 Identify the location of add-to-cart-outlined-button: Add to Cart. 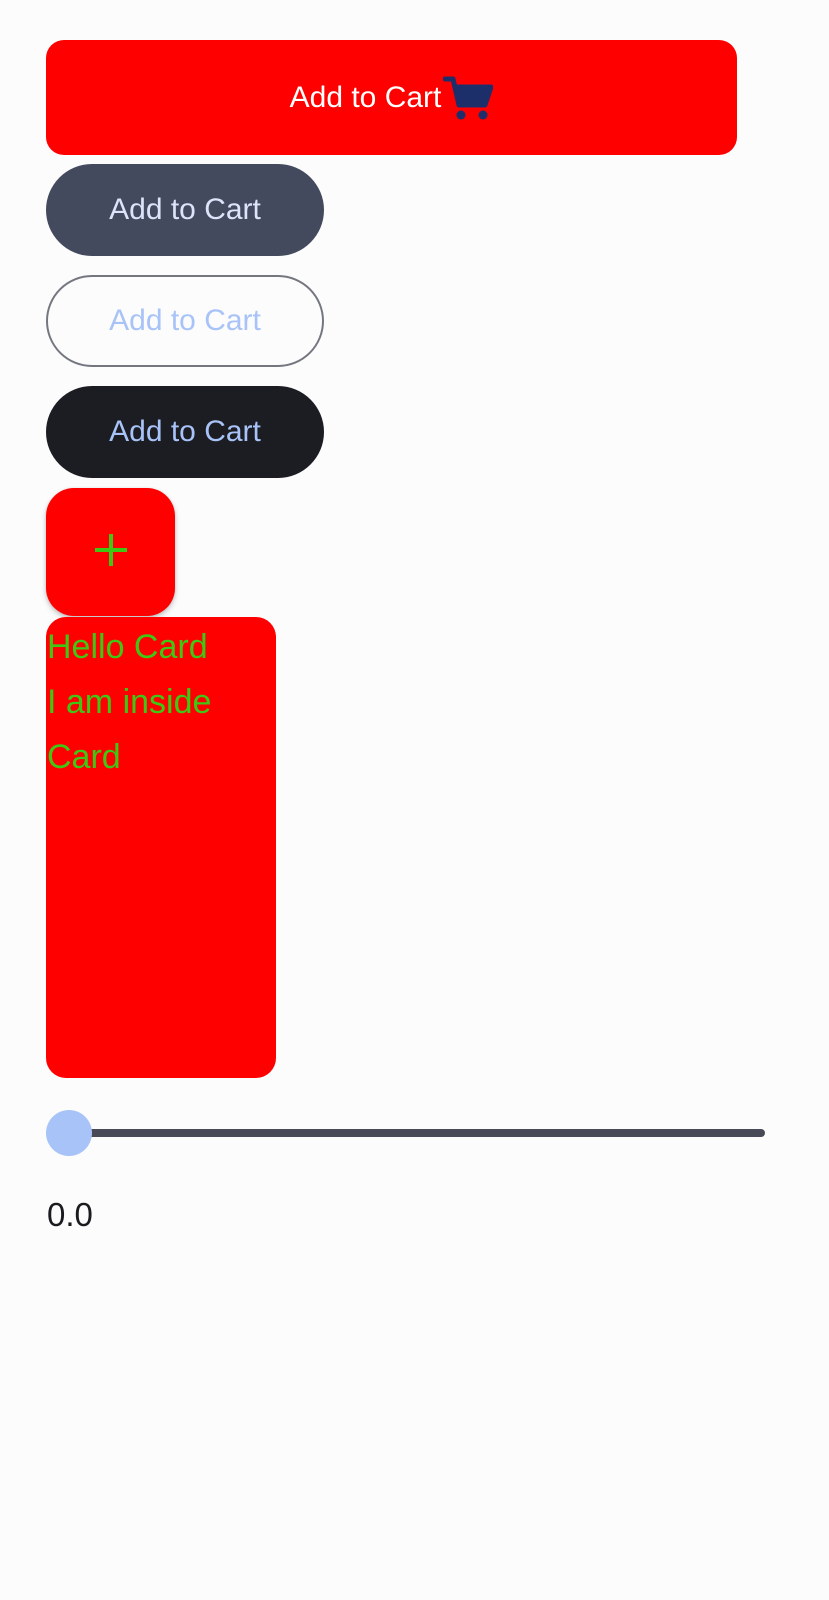
(185, 321).